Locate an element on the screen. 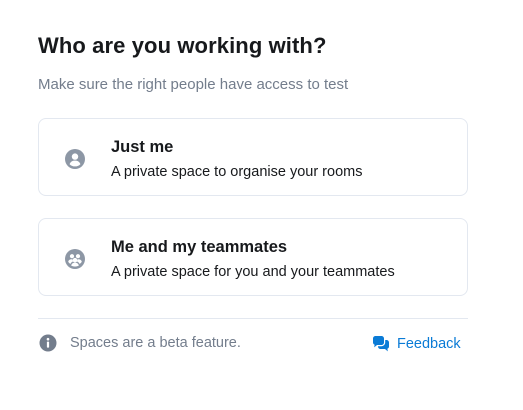 This screenshot has width=523, height=410. feedback-button: Feedback is located at coordinates (416, 344).